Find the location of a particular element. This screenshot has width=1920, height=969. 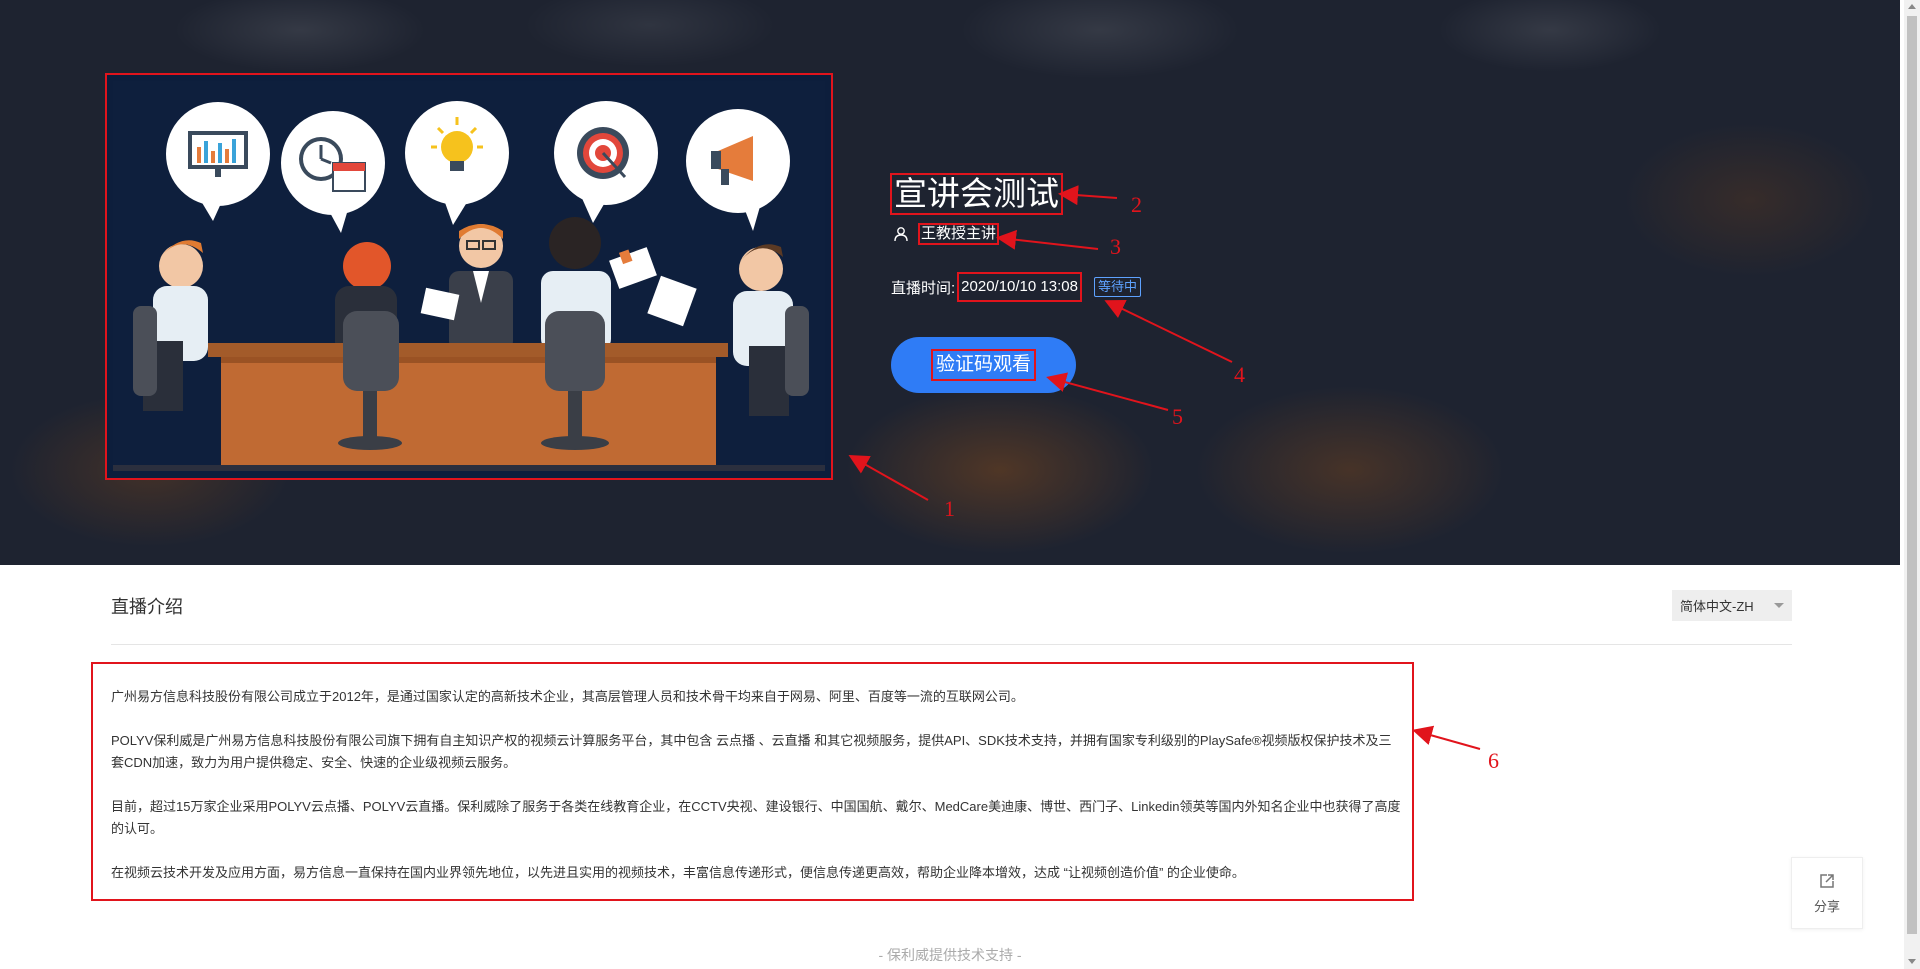

language-select-value: 简体中文-ZH is located at coordinates (1717, 606).